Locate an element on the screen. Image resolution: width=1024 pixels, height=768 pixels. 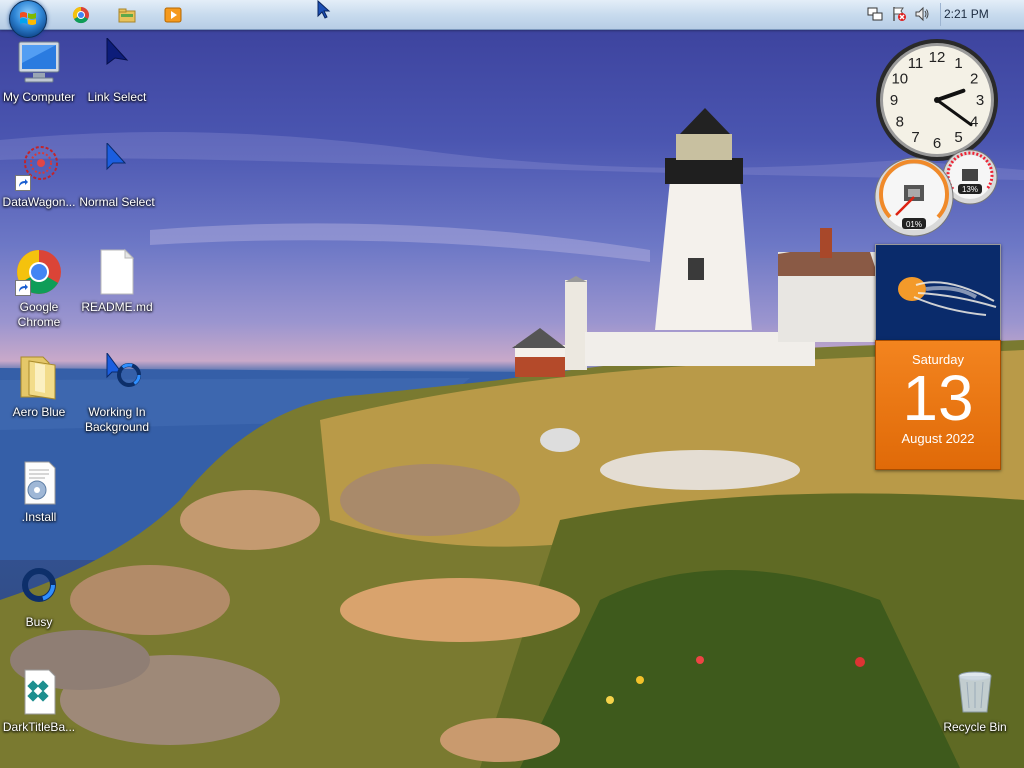
desktop-icon-label: README.md is located at coordinates (117, 307).